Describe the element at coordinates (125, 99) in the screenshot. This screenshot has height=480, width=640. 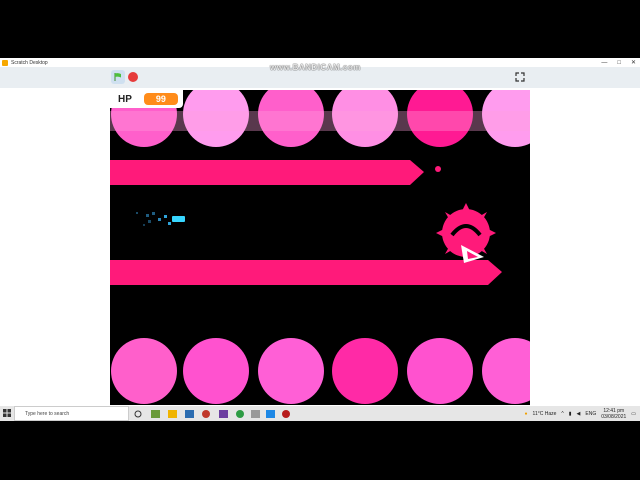
I see `hp-label: HP` at that location.